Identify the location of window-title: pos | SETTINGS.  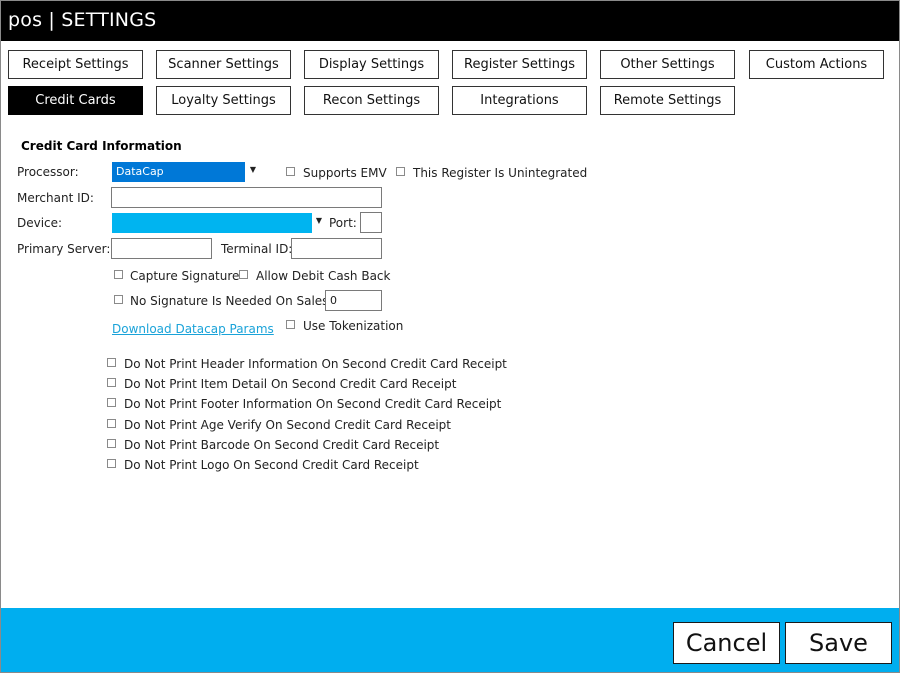
(82, 20).